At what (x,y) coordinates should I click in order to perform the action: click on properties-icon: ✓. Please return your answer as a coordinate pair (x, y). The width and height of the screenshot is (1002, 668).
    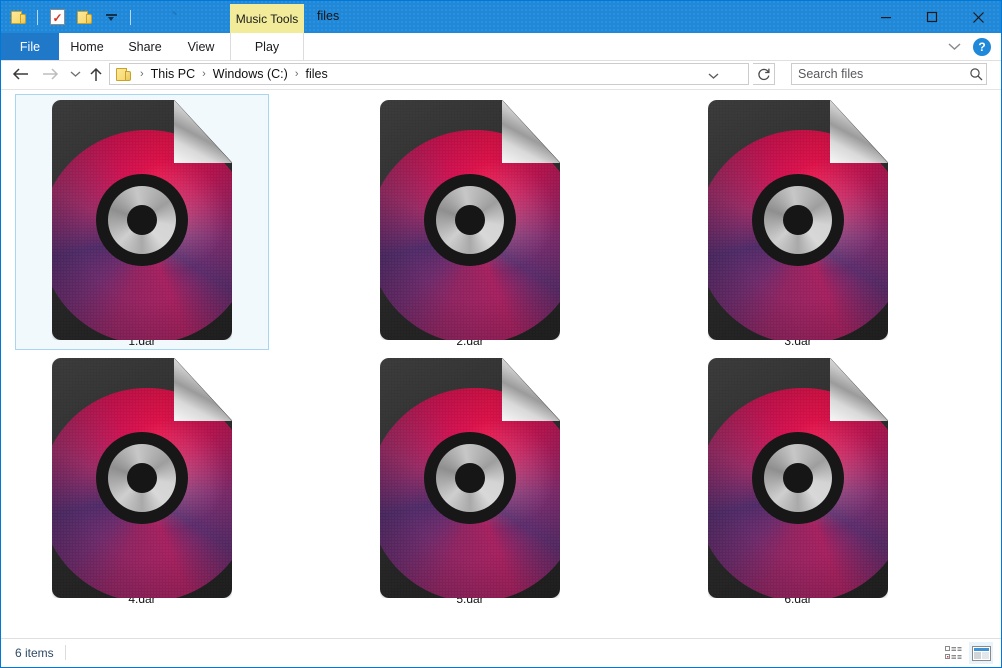
    Looking at the image, I should click on (112, 17).